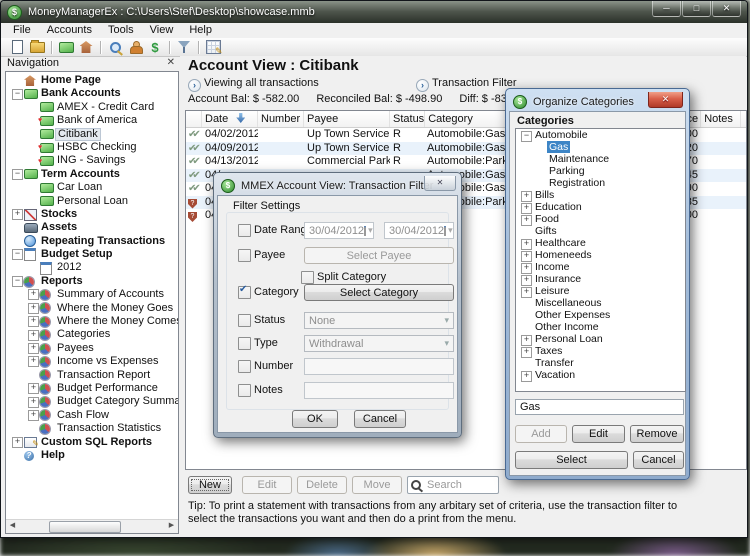  Describe the element at coordinates (721, 119) in the screenshot. I see `notes-column-header: Notes` at that location.